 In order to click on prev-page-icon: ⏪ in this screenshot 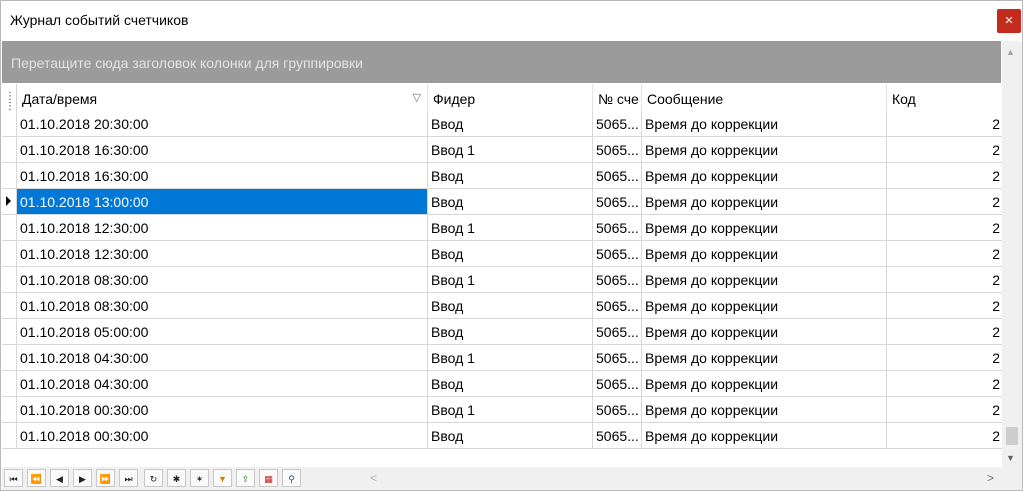, I will do `click(36, 478)`.